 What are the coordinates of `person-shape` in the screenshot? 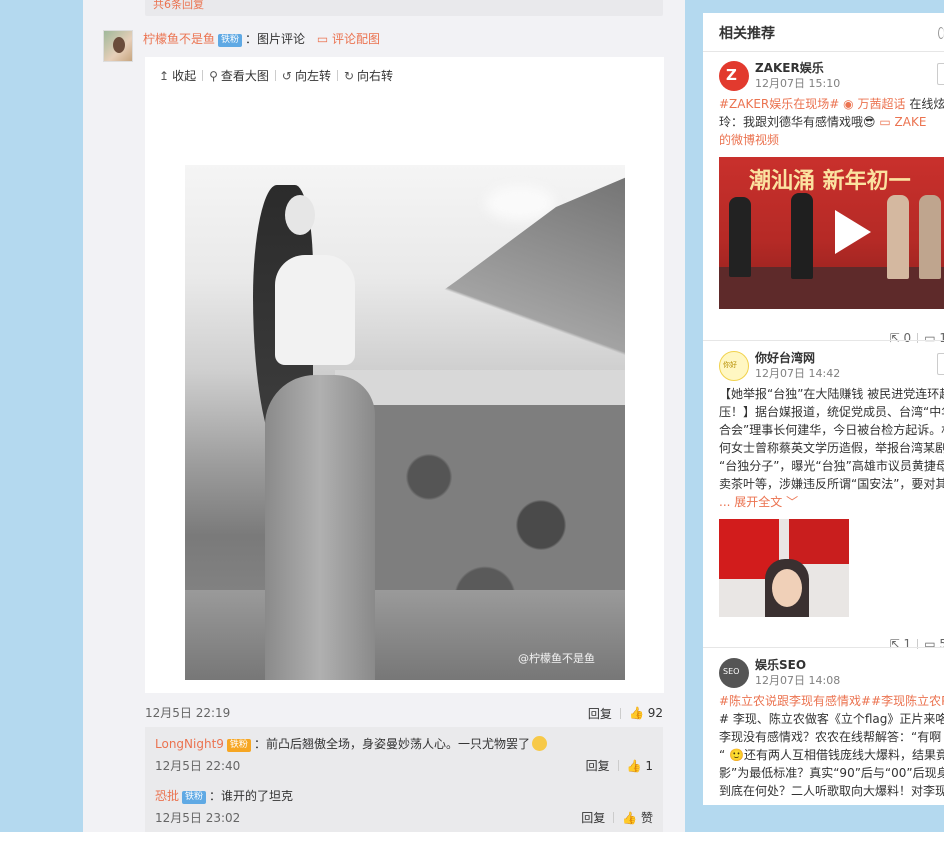 It's located at (740, 237).